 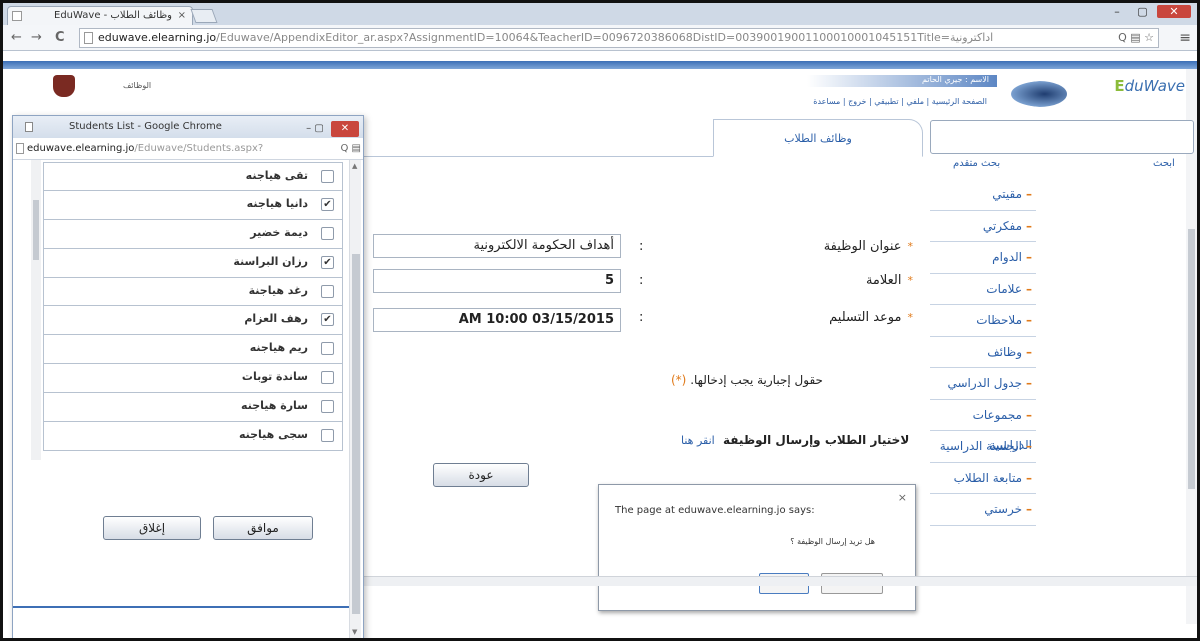 I want to click on back-button: عودة, so click(x=481, y=475).